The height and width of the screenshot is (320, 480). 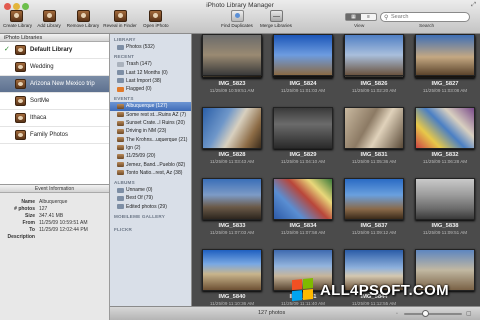 What do you see at coordinates (386, 18) in the screenshot?
I see `search-icon: ⚲` at bounding box center [386, 18].